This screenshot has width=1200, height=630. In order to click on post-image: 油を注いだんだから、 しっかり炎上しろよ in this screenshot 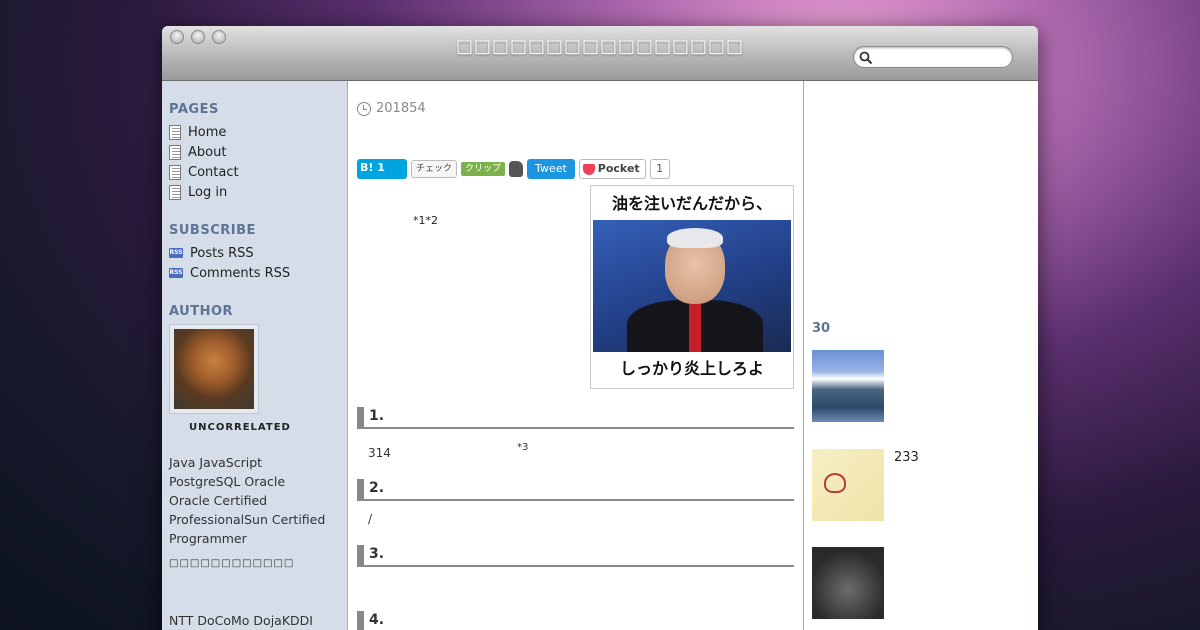, I will do `click(692, 287)`.